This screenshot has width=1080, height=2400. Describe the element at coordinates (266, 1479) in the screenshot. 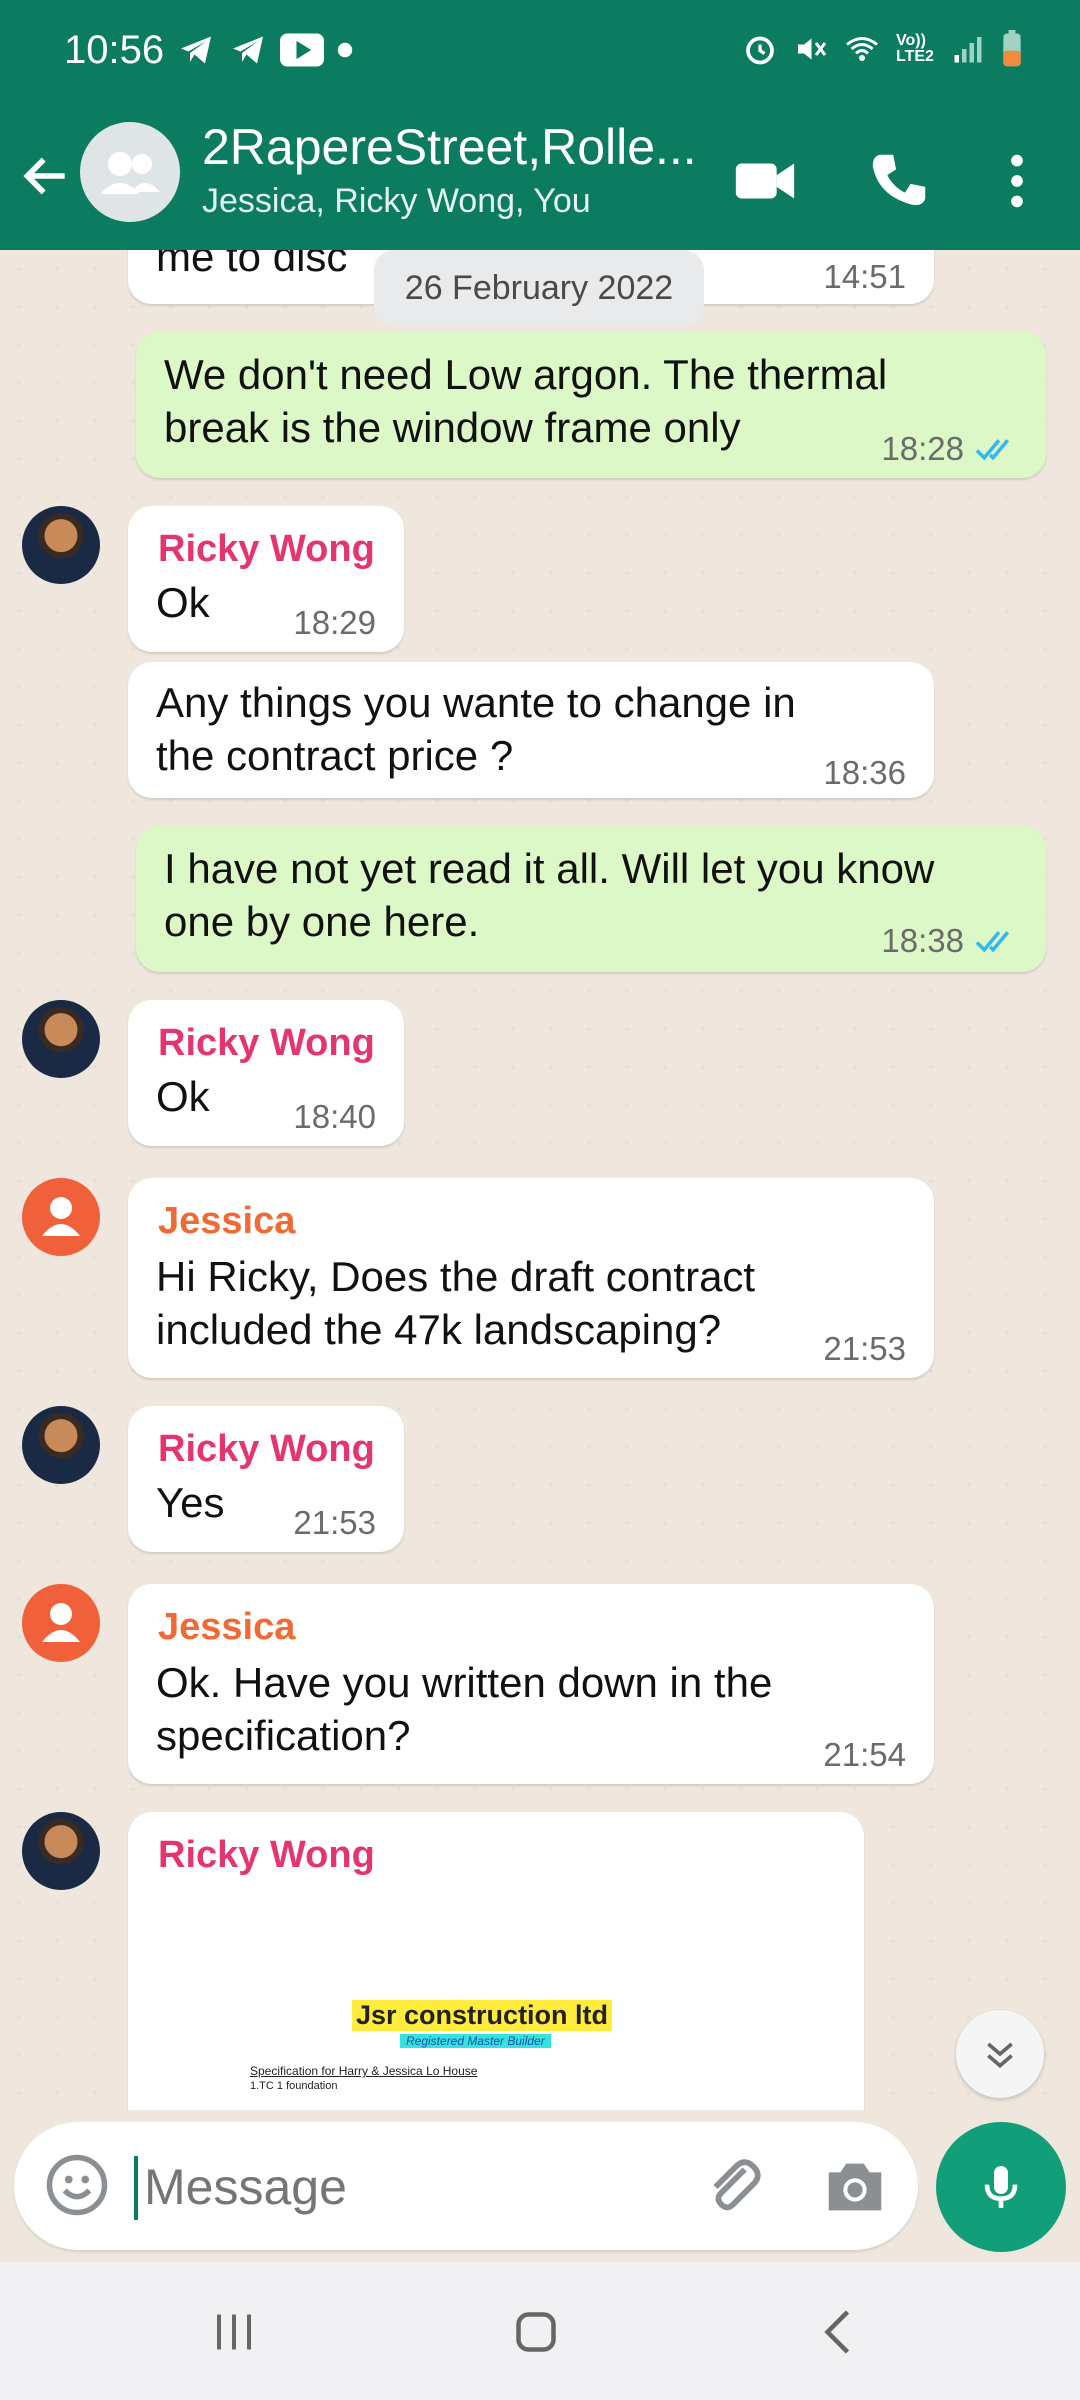

I see `message-bubble-incoming: Ricky Wong Yes 21:53` at that location.